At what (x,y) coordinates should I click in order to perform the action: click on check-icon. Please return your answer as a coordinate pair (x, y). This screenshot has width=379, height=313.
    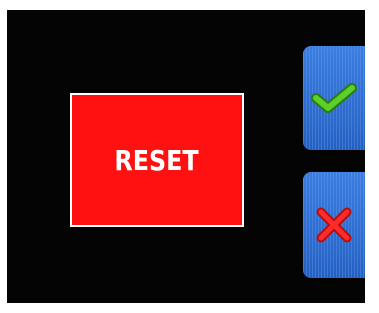
    Looking at the image, I should click on (334, 98).